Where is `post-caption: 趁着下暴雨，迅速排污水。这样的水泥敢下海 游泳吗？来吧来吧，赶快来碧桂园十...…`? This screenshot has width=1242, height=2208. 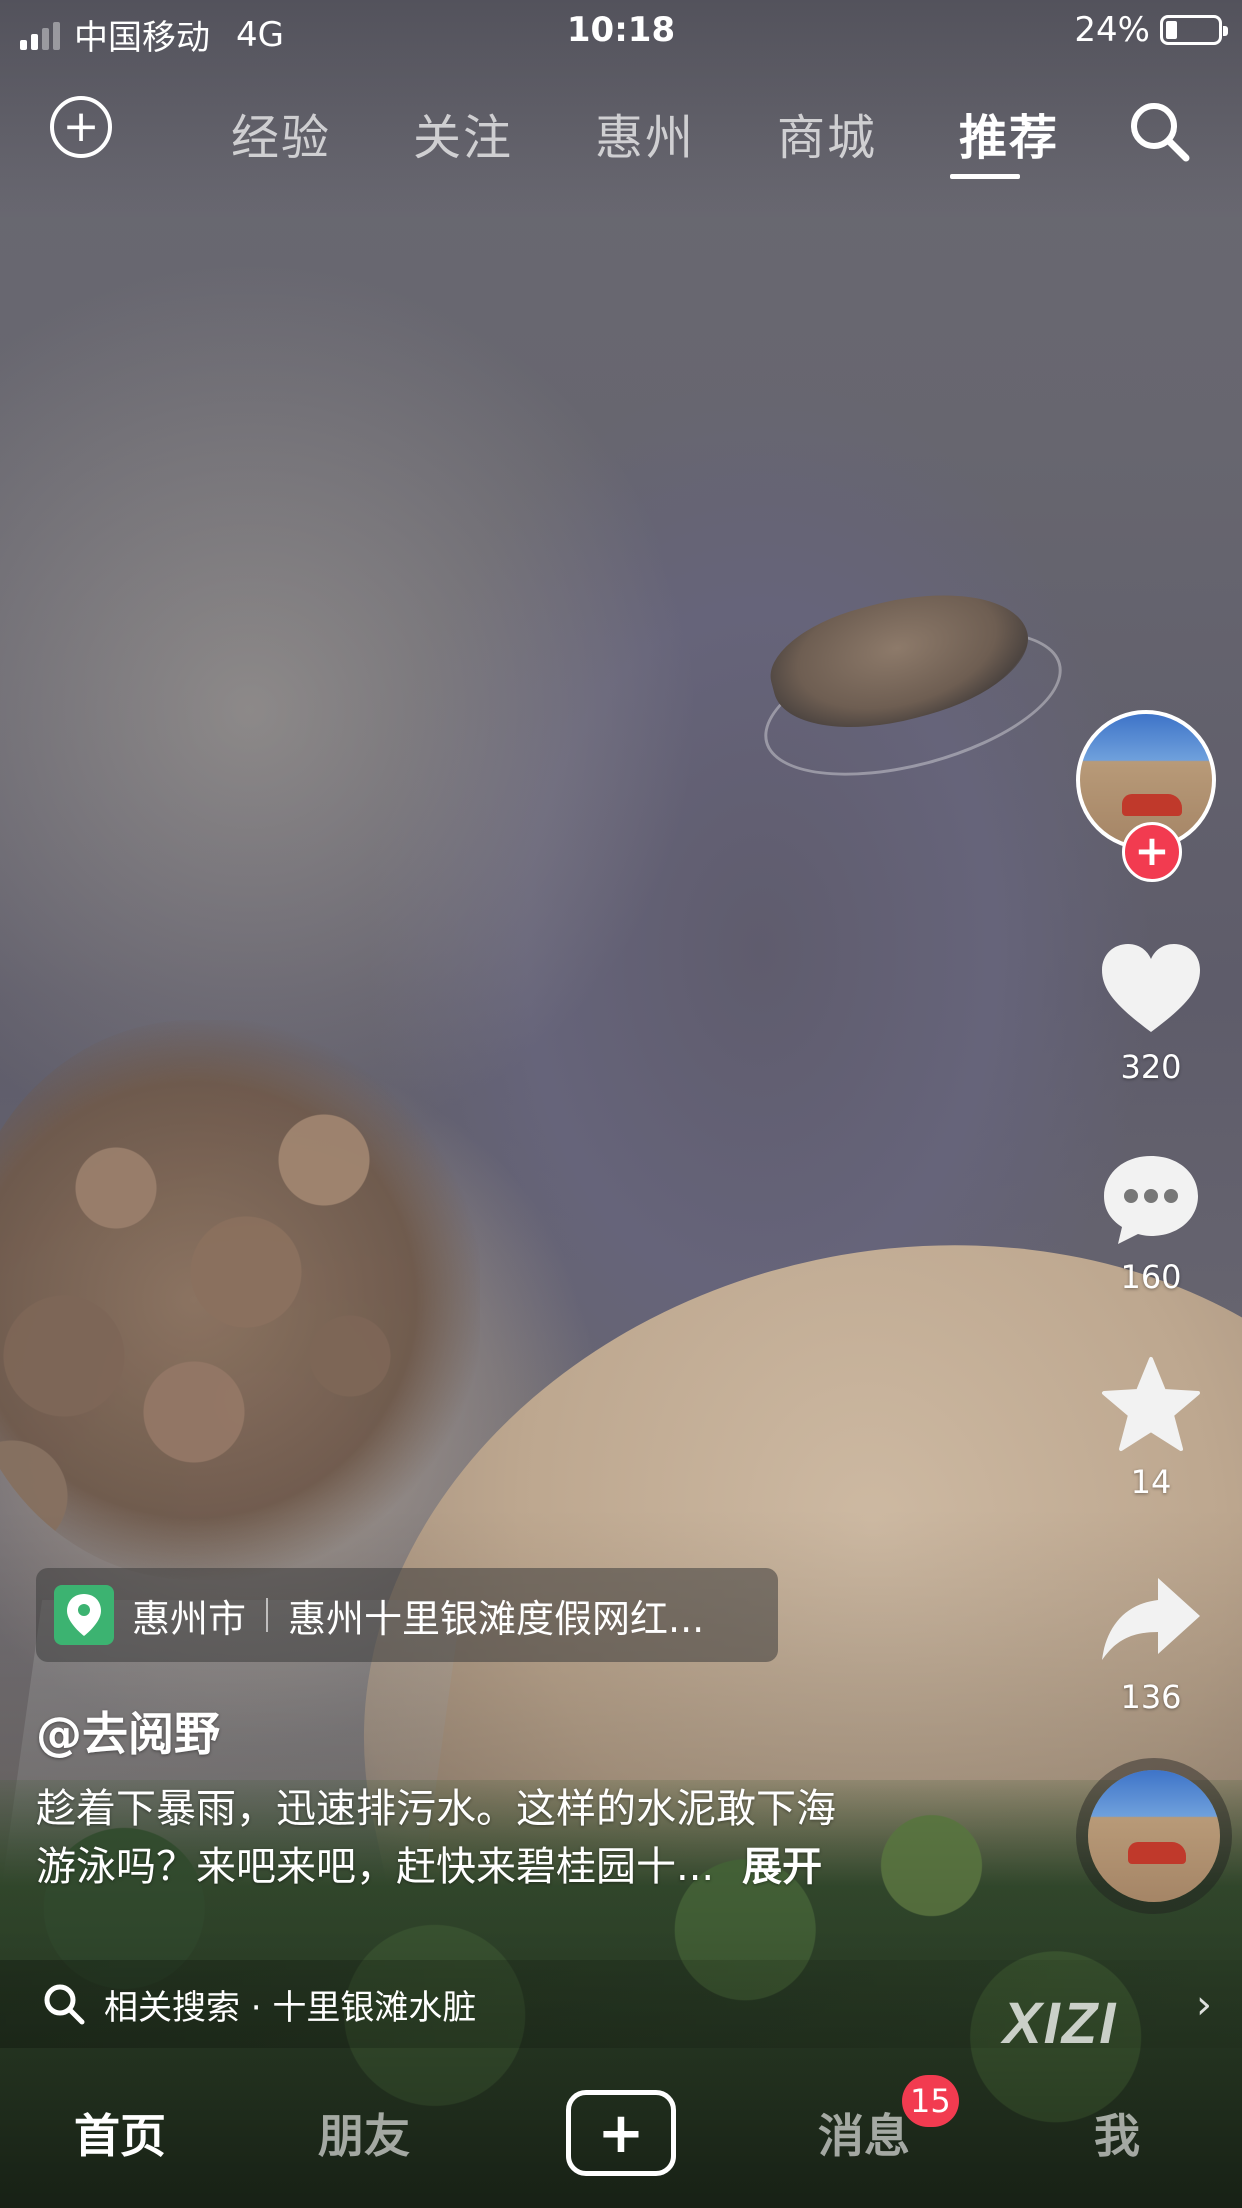
post-caption: 趁着下暴雨，迅速排污水。这样的水泥敢下海 游泳吗？来吧来吧，赶快来碧桂园十...… is located at coordinates (496, 1838).